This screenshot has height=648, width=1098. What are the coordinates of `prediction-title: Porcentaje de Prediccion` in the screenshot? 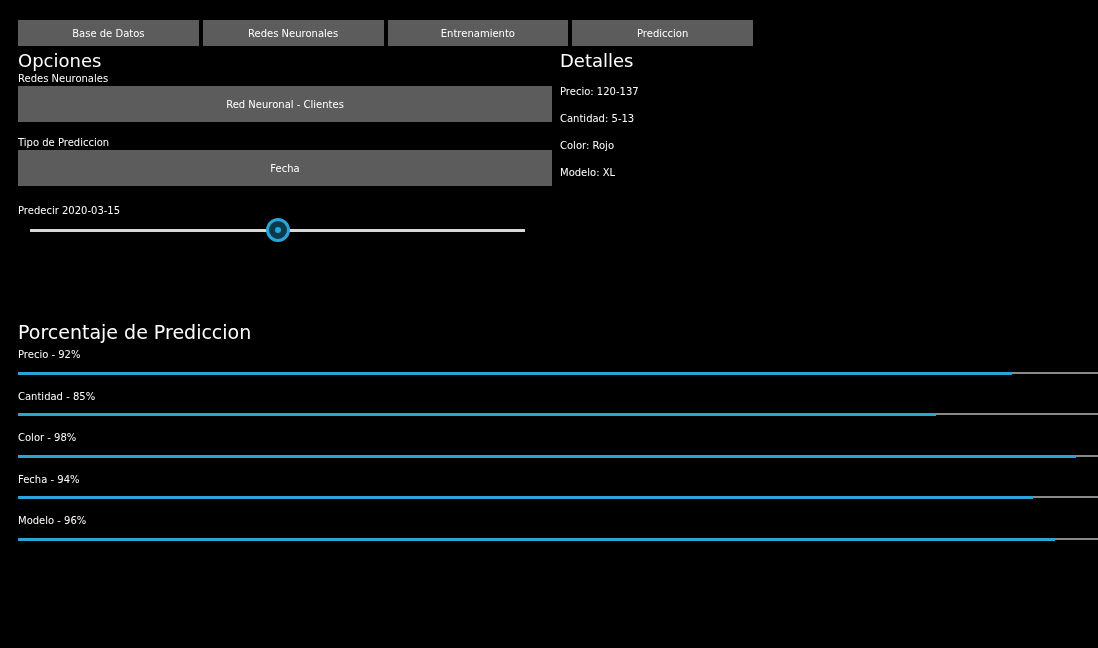 It's located at (135, 332).